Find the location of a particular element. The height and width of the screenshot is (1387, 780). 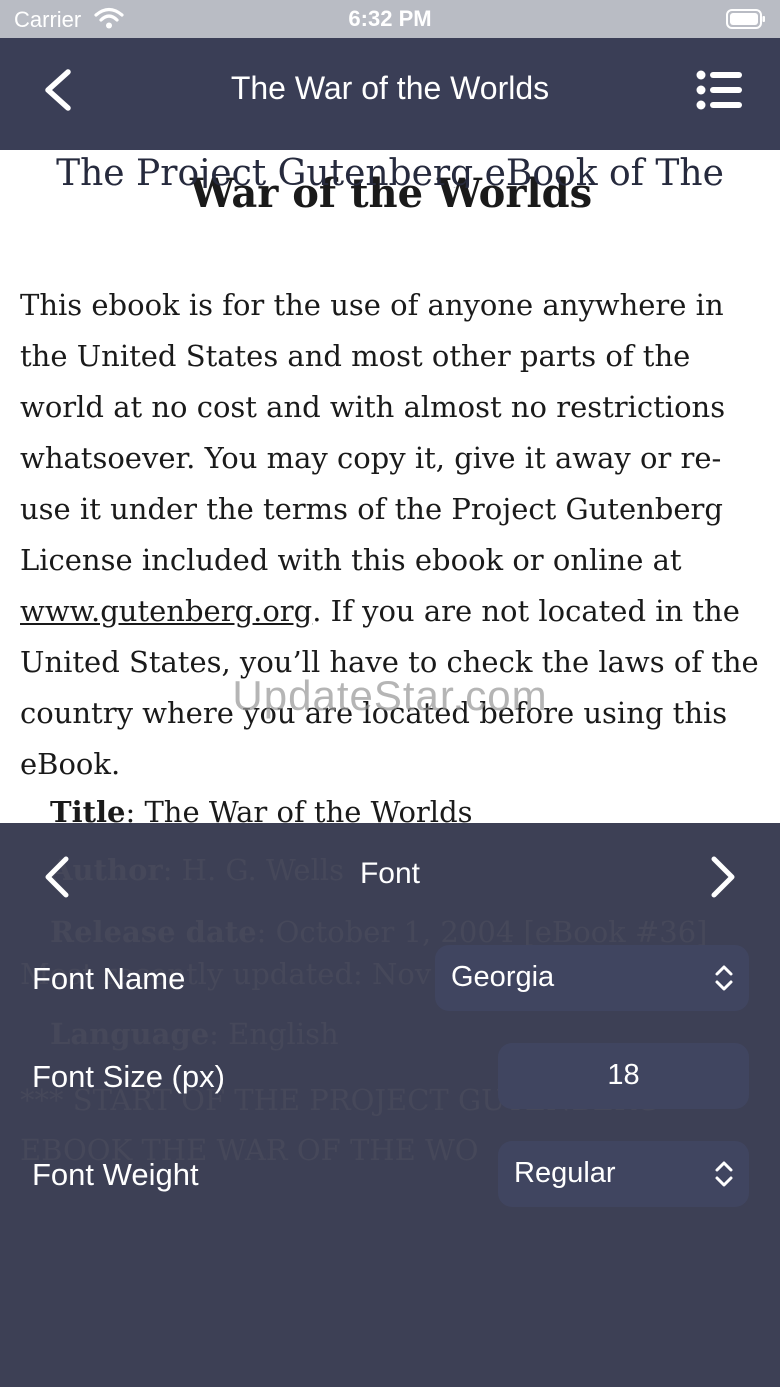

font-size-field: 18 is located at coordinates (623, 1076).